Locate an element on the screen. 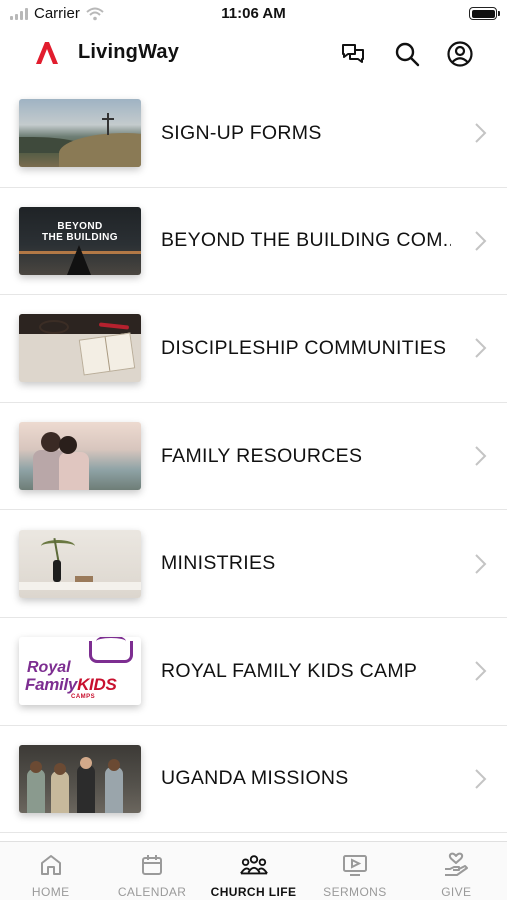 The width and height of the screenshot is (507, 900). group-photo-thumbnail is located at coordinates (80, 778).